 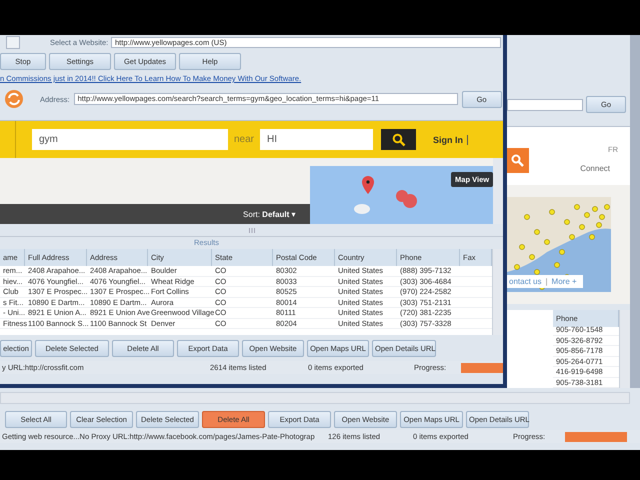 What do you see at coordinates (244, 139) in the screenshot?
I see `near-label: near` at bounding box center [244, 139].